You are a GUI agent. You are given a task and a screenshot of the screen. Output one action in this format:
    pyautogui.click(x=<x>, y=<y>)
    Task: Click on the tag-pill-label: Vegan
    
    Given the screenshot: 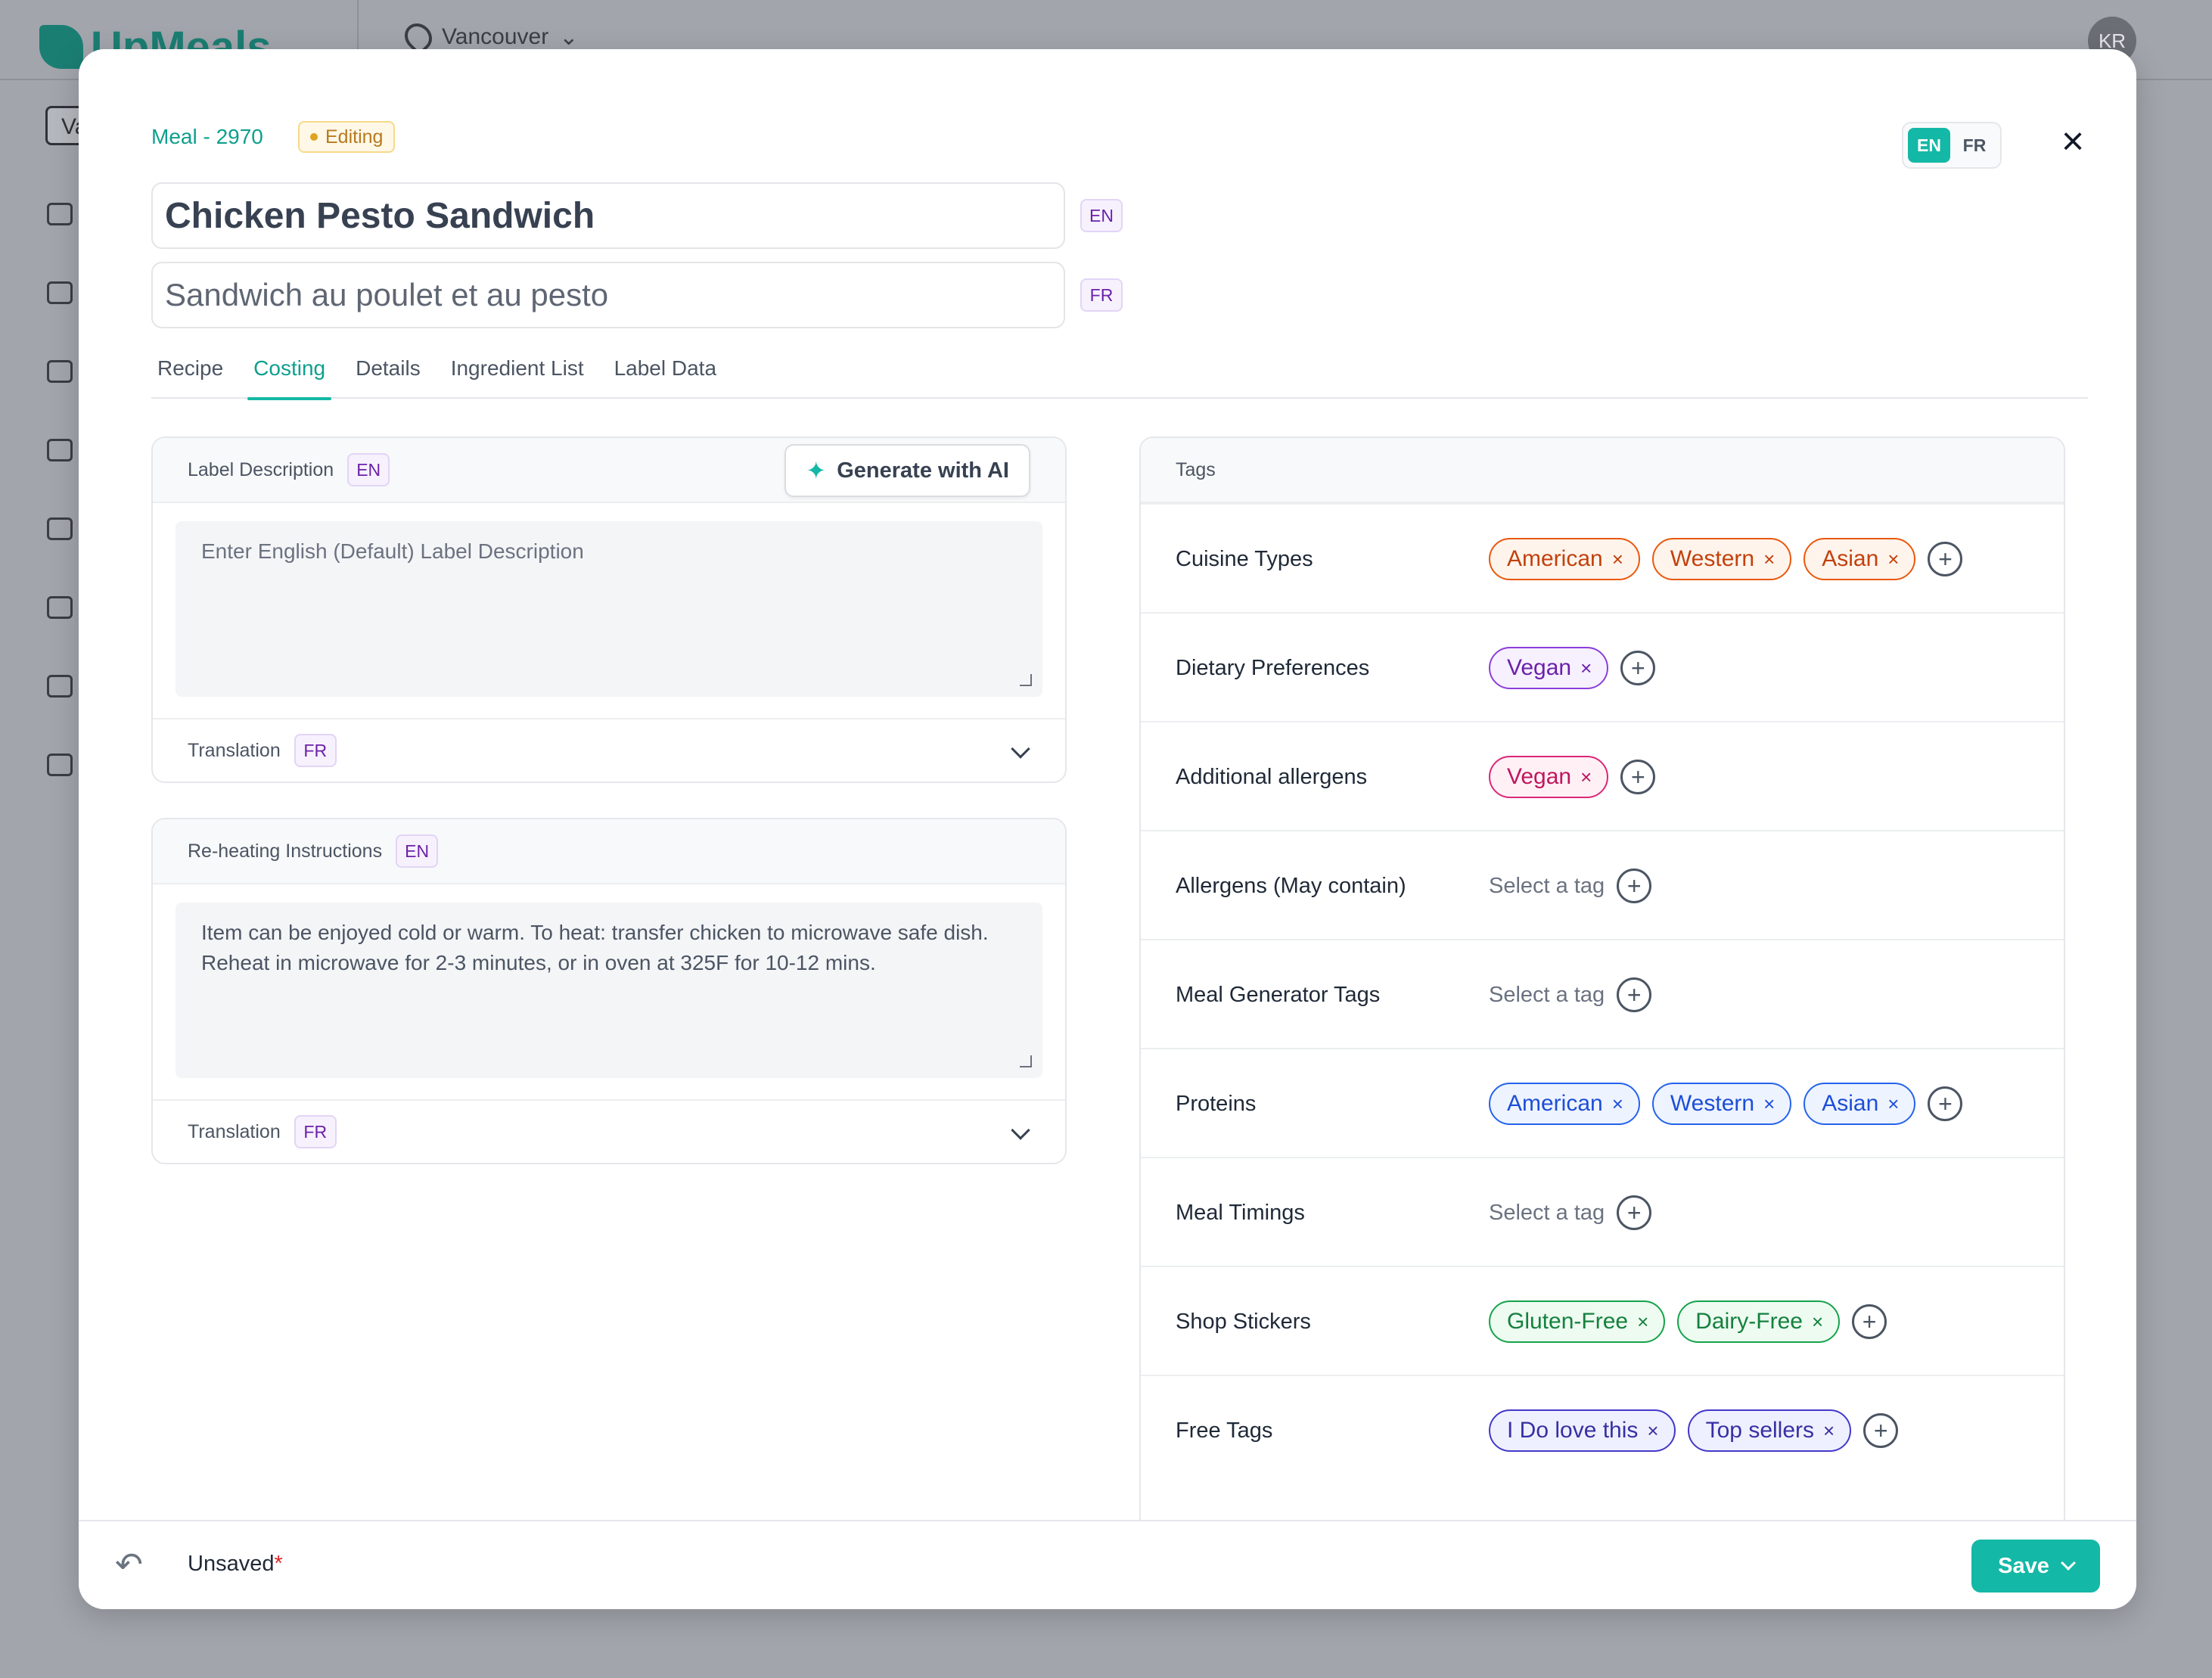 What is the action you would take?
    pyautogui.click(x=1540, y=667)
    